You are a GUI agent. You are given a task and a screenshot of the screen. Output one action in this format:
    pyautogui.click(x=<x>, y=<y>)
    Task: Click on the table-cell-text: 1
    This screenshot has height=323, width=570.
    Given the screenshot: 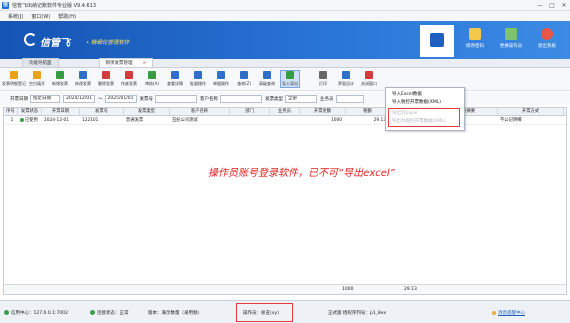 What is the action you would take?
    pyautogui.click(x=12, y=120)
    